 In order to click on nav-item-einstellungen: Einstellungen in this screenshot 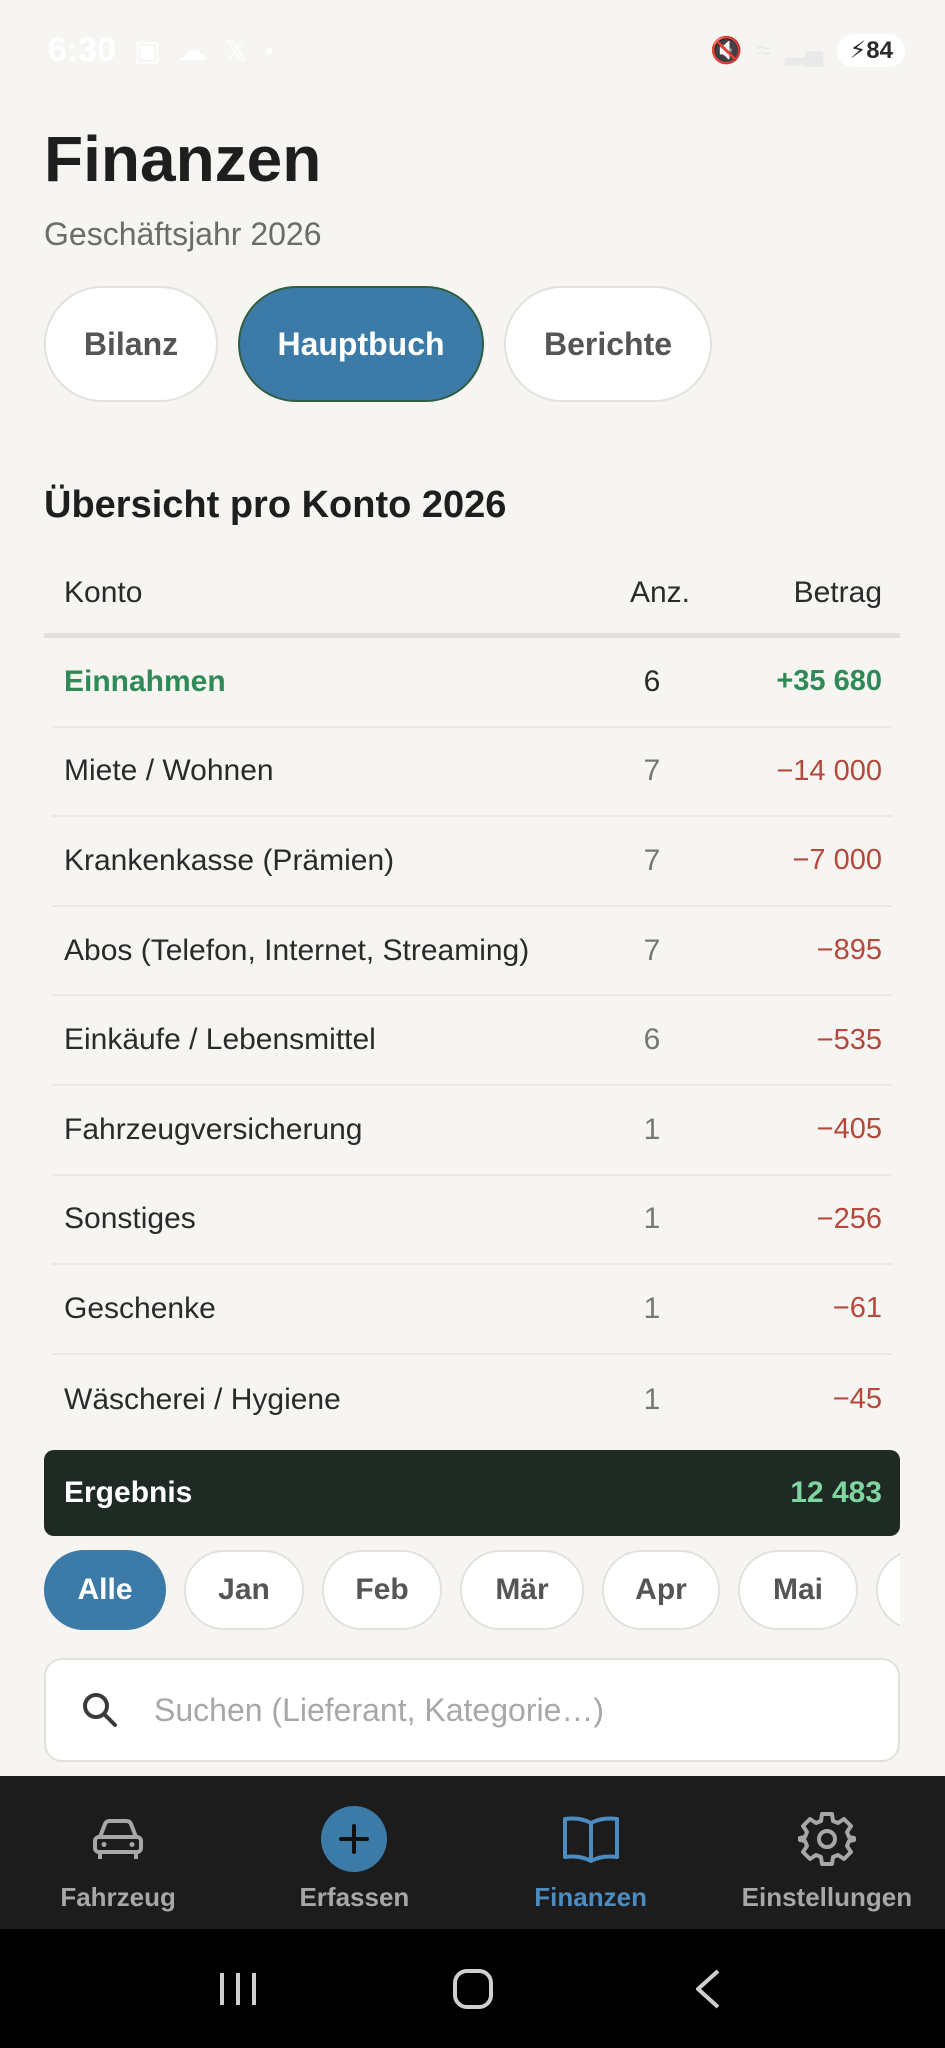, I will do `click(827, 1852)`.